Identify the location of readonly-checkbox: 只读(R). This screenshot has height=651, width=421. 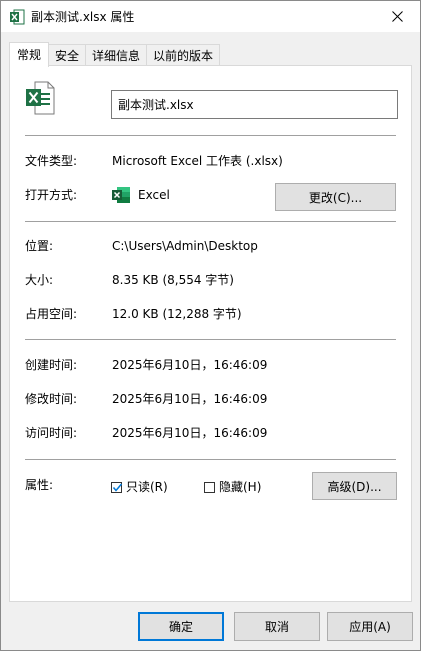
(139, 487).